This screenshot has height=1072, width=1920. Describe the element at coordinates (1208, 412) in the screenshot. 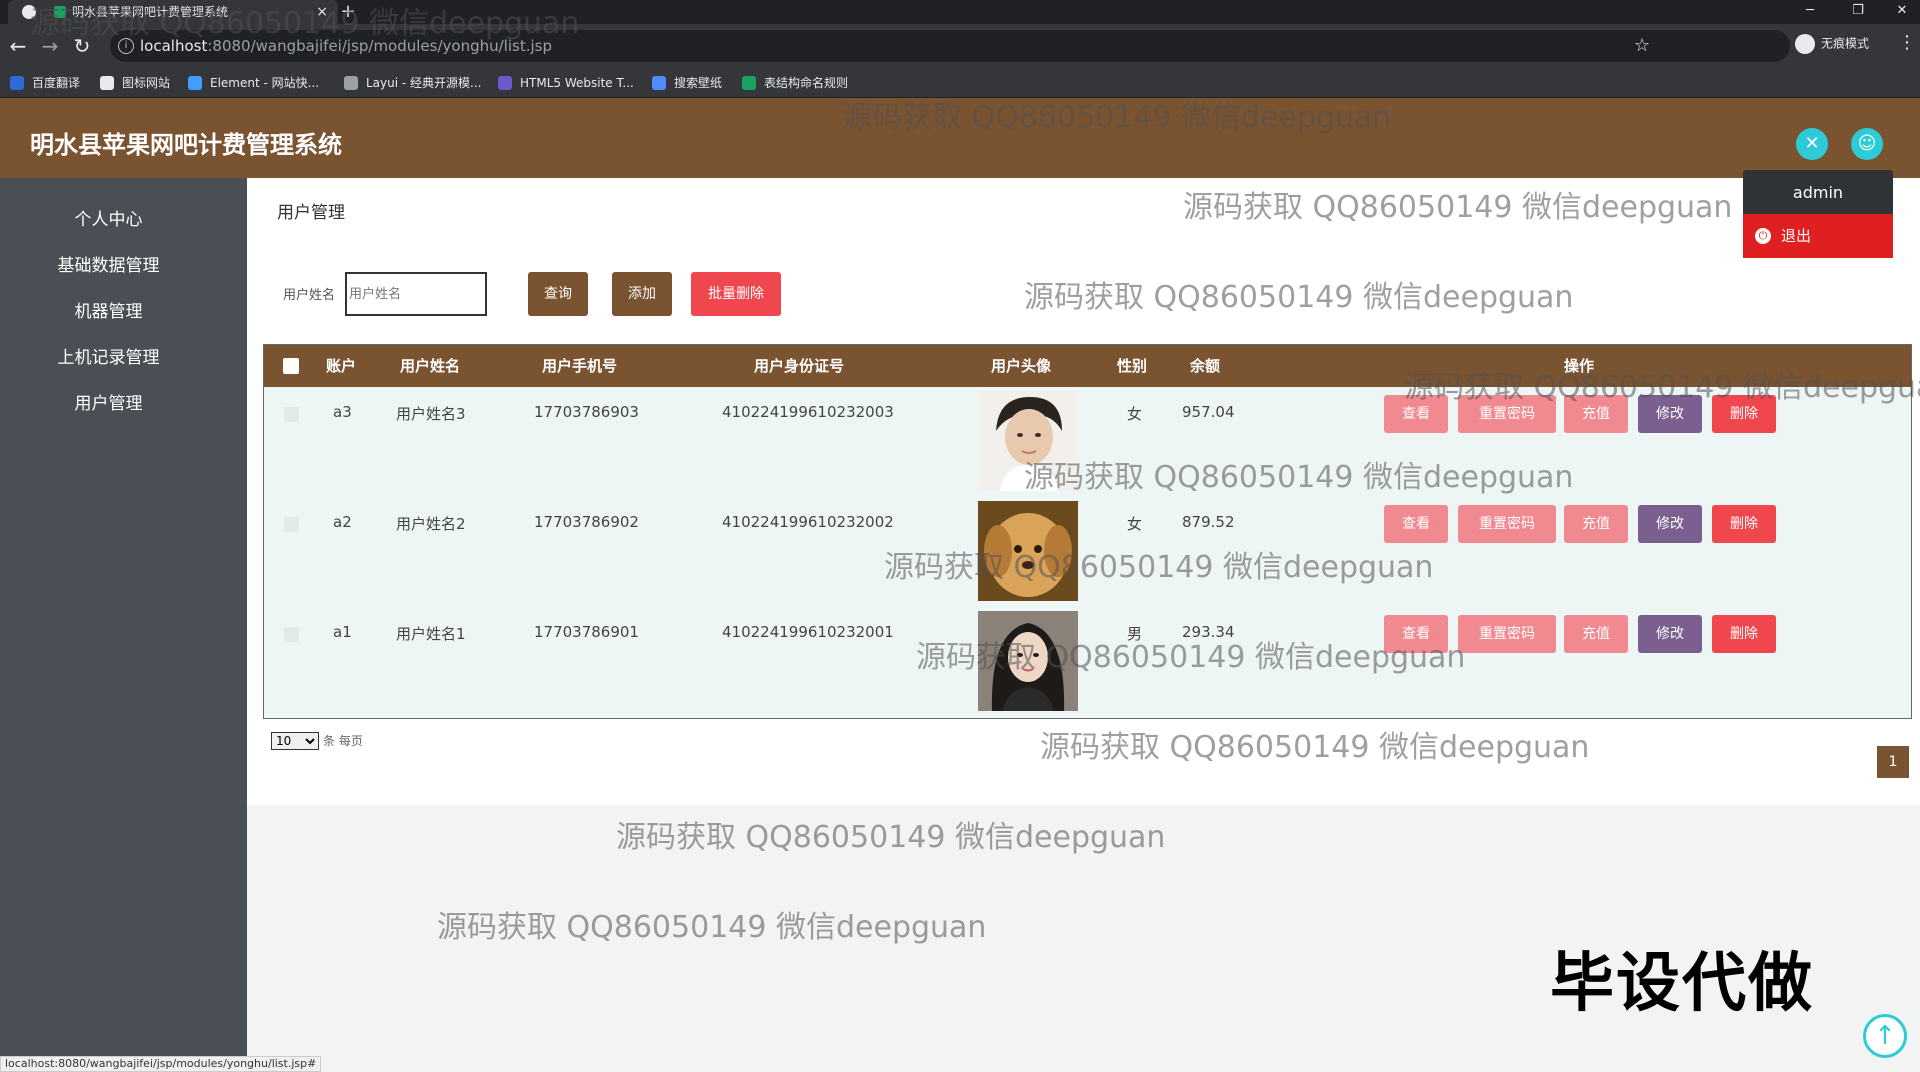

I see `cell-balance: 957.04` at that location.